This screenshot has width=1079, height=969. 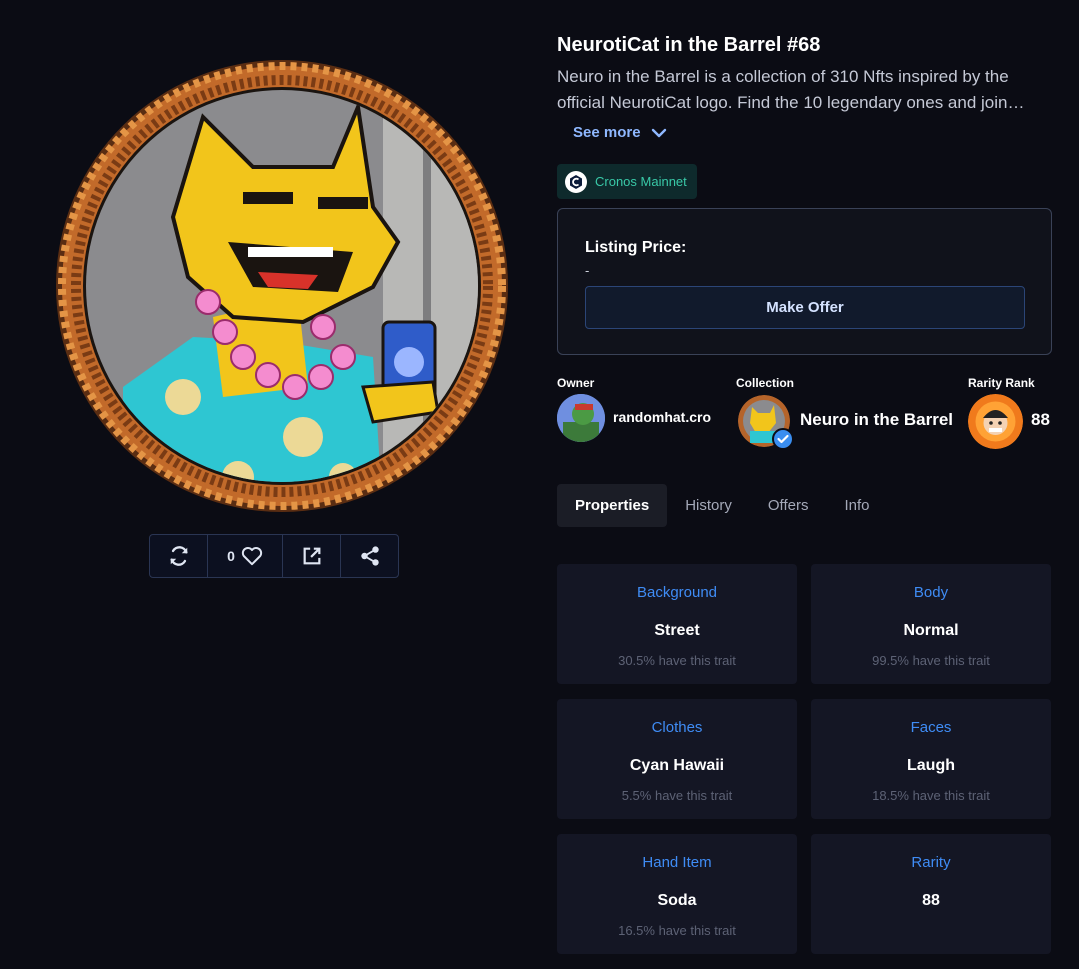 What do you see at coordinates (708, 505) in the screenshot?
I see `tab-history: History` at bounding box center [708, 505].